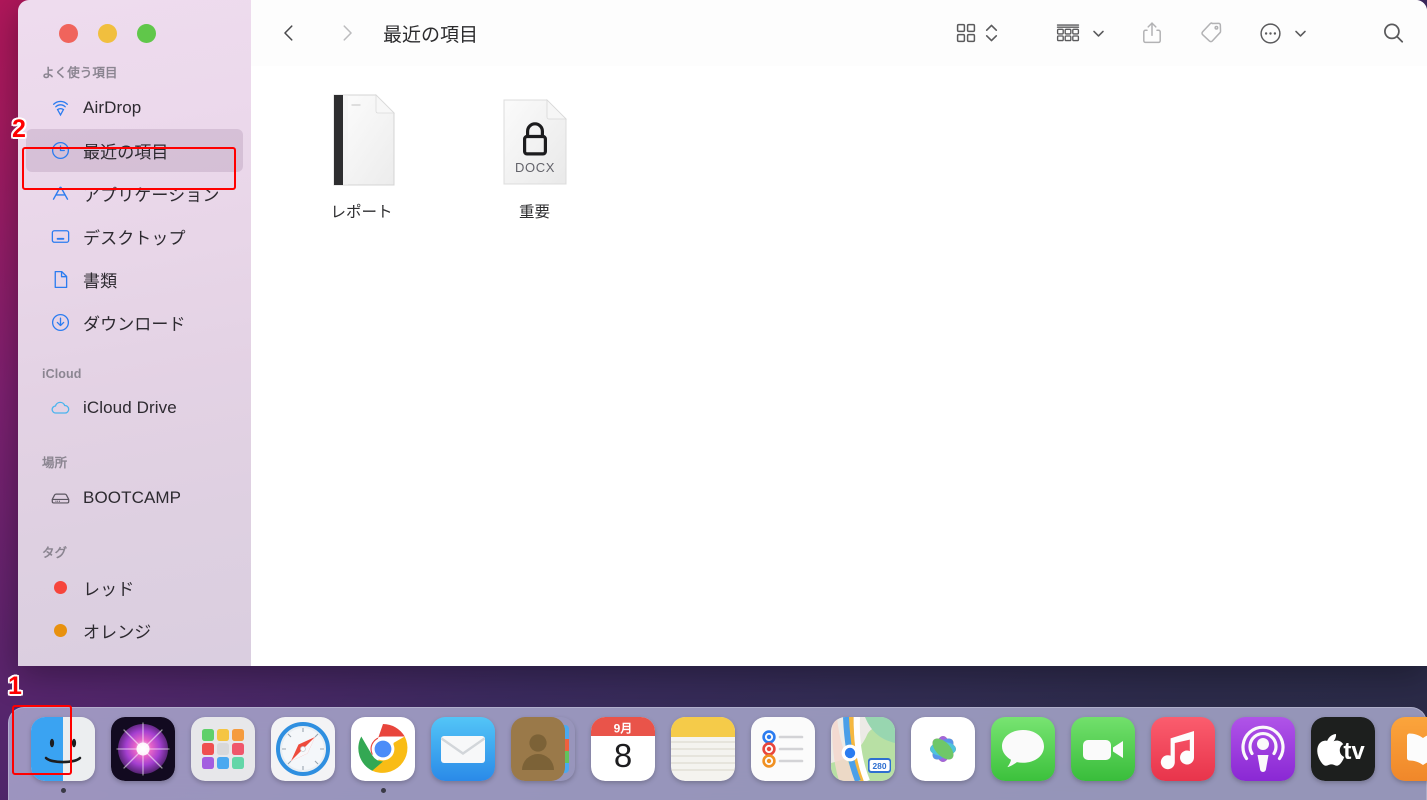 The height and width of the screenshot is (800, 1427). Describe the element at coordinates (223, 749) in the screenshot. I see `launchpad-icon` at that location.